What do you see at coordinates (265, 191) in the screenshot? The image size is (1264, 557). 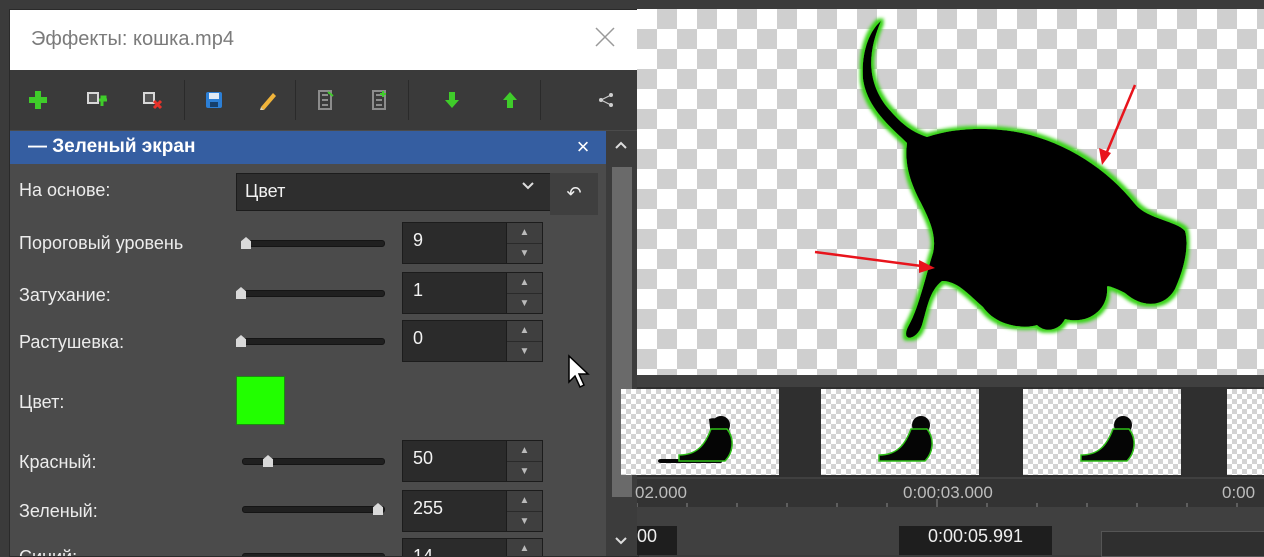 I see `based-on-value: Цвет` at bounding box center [265, 191].